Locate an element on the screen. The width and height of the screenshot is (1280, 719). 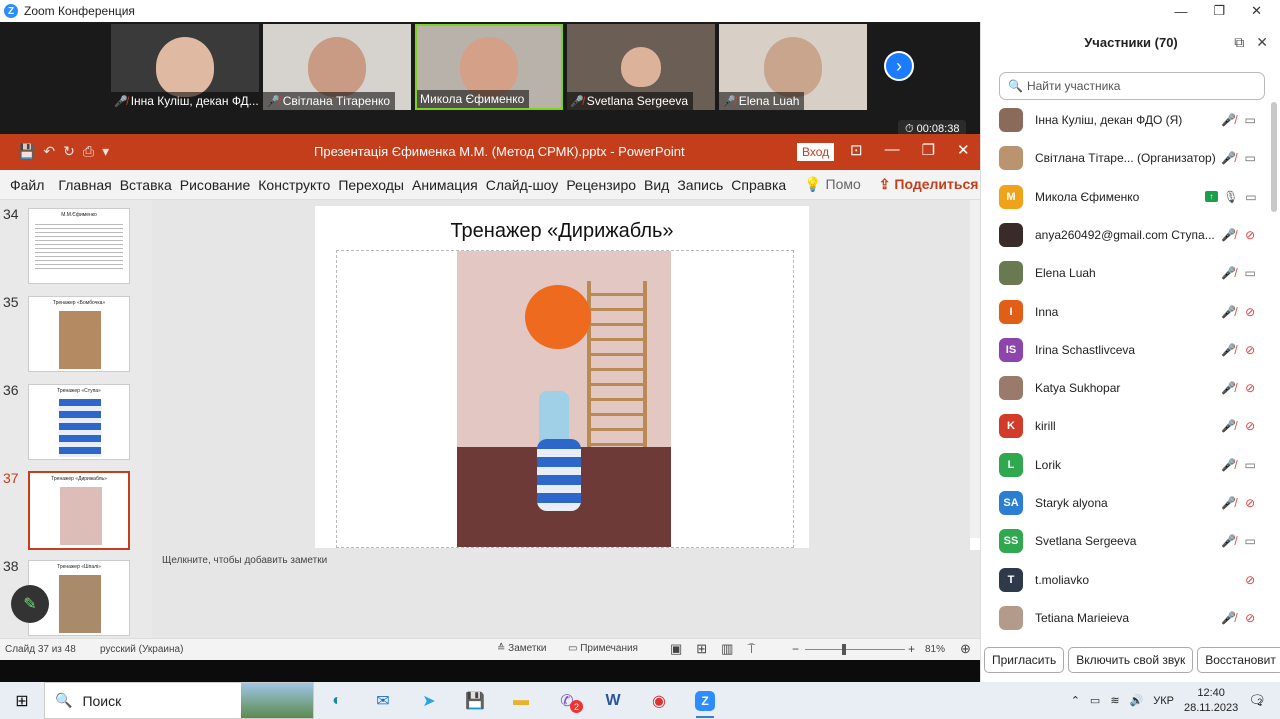
close-icon: ✕ is located at coordinates (963, 150).